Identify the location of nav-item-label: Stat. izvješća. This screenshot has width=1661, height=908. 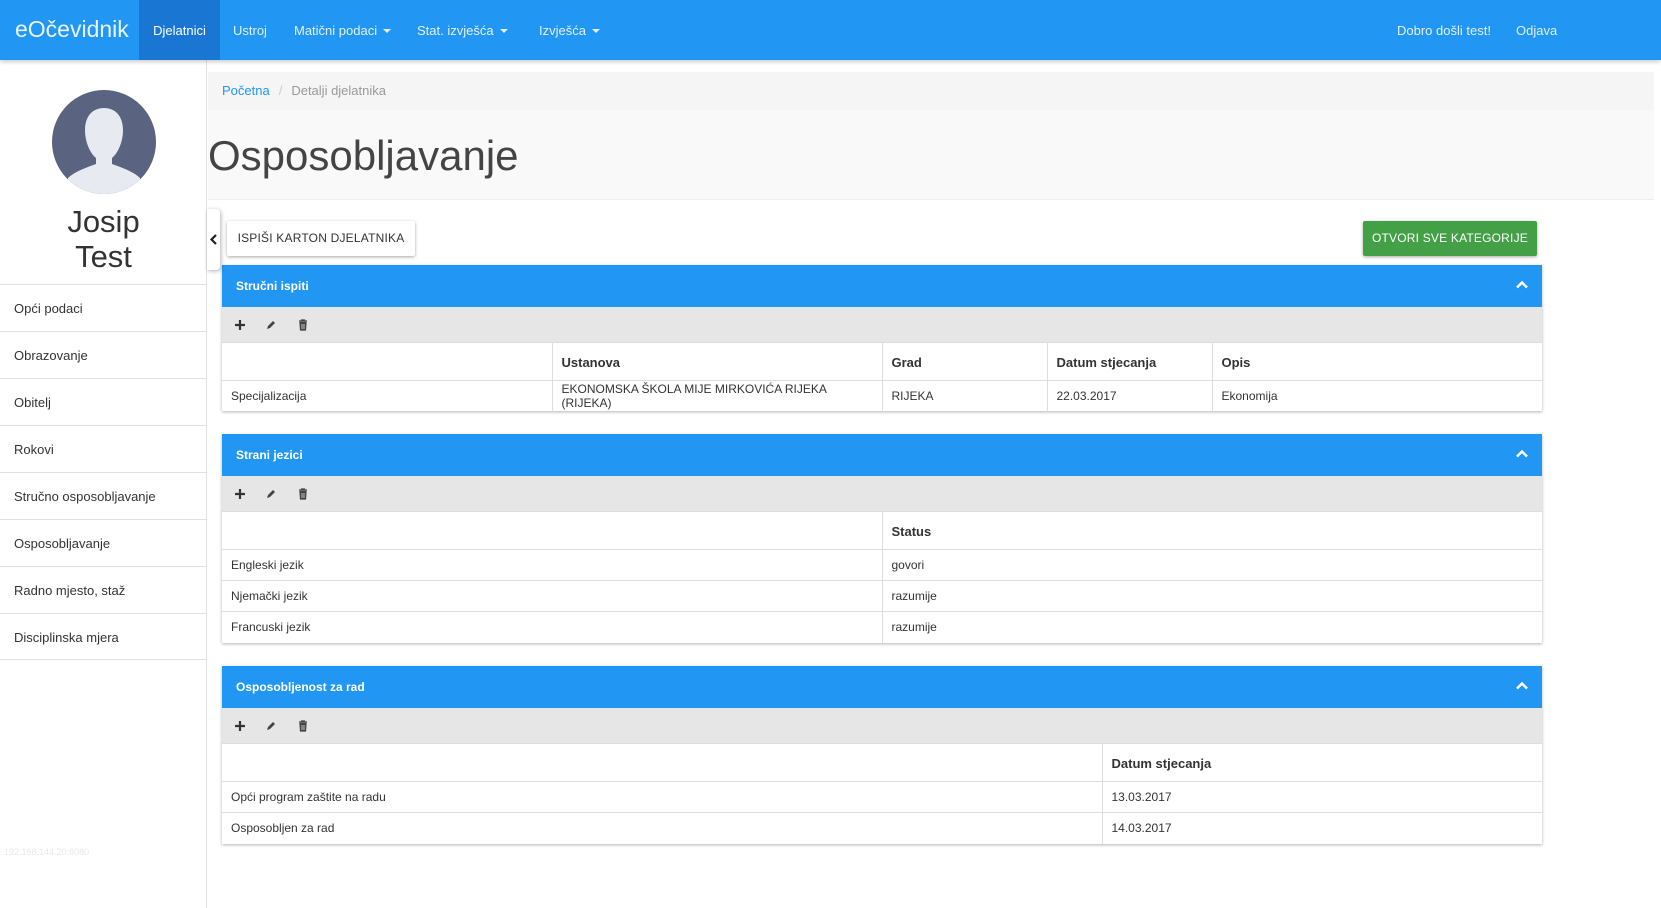
(455, 30).